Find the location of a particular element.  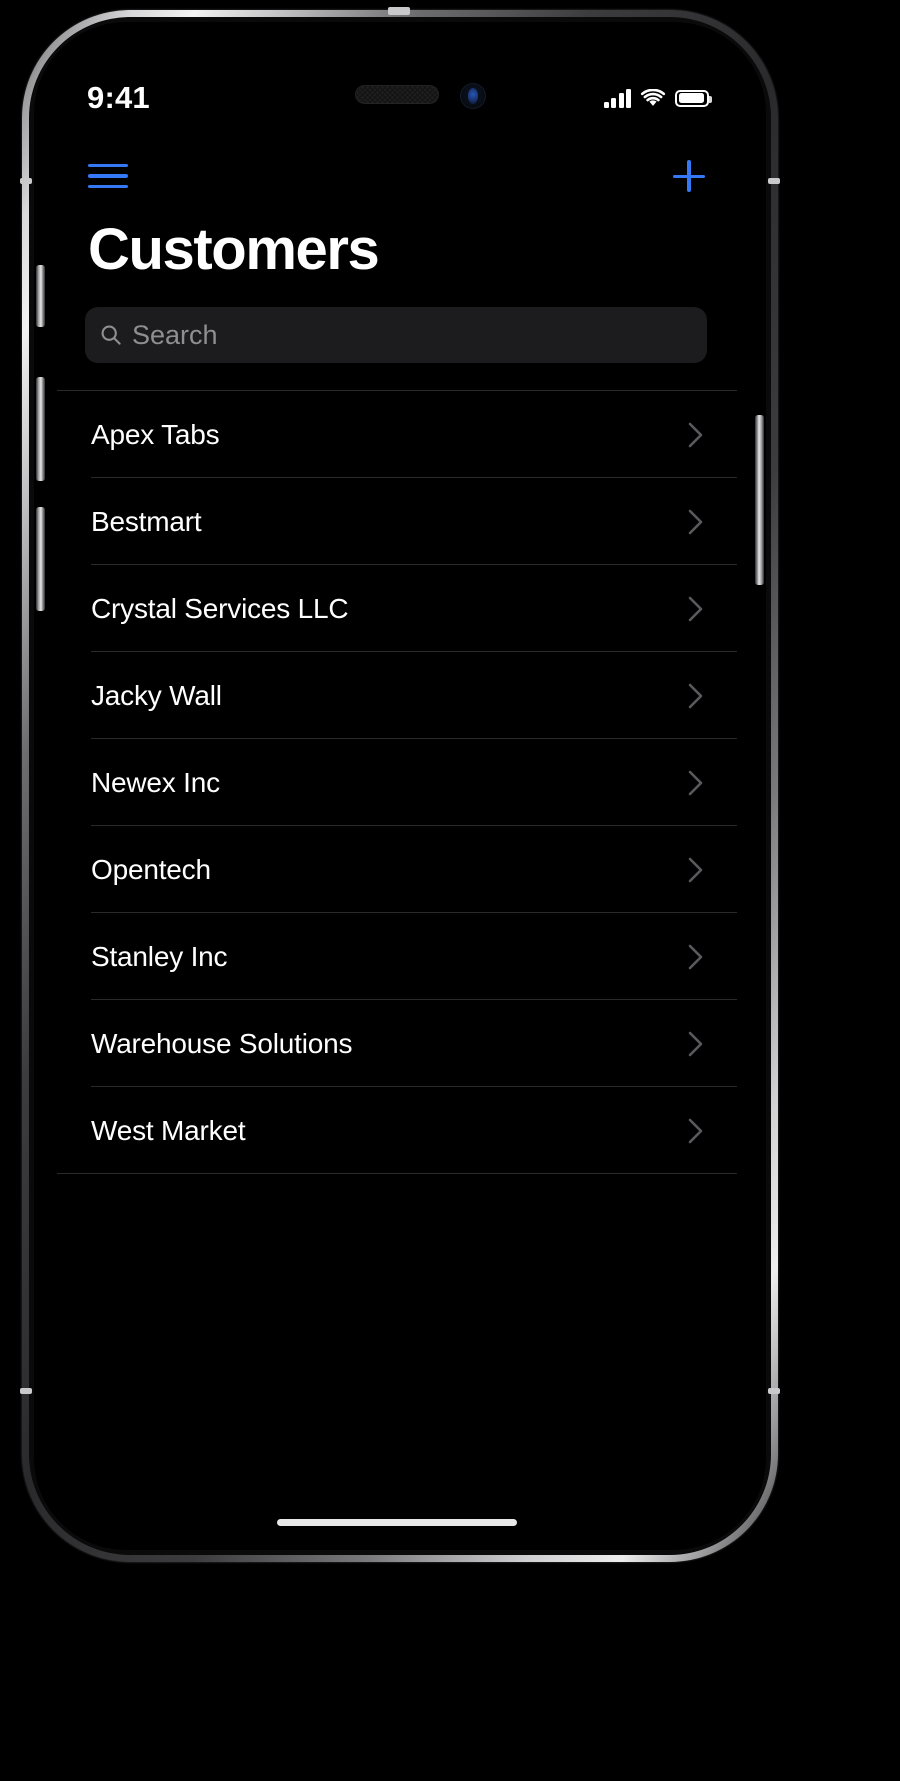

list-item-label: Warehouse Solutions is located at coordinates (222, 1043).